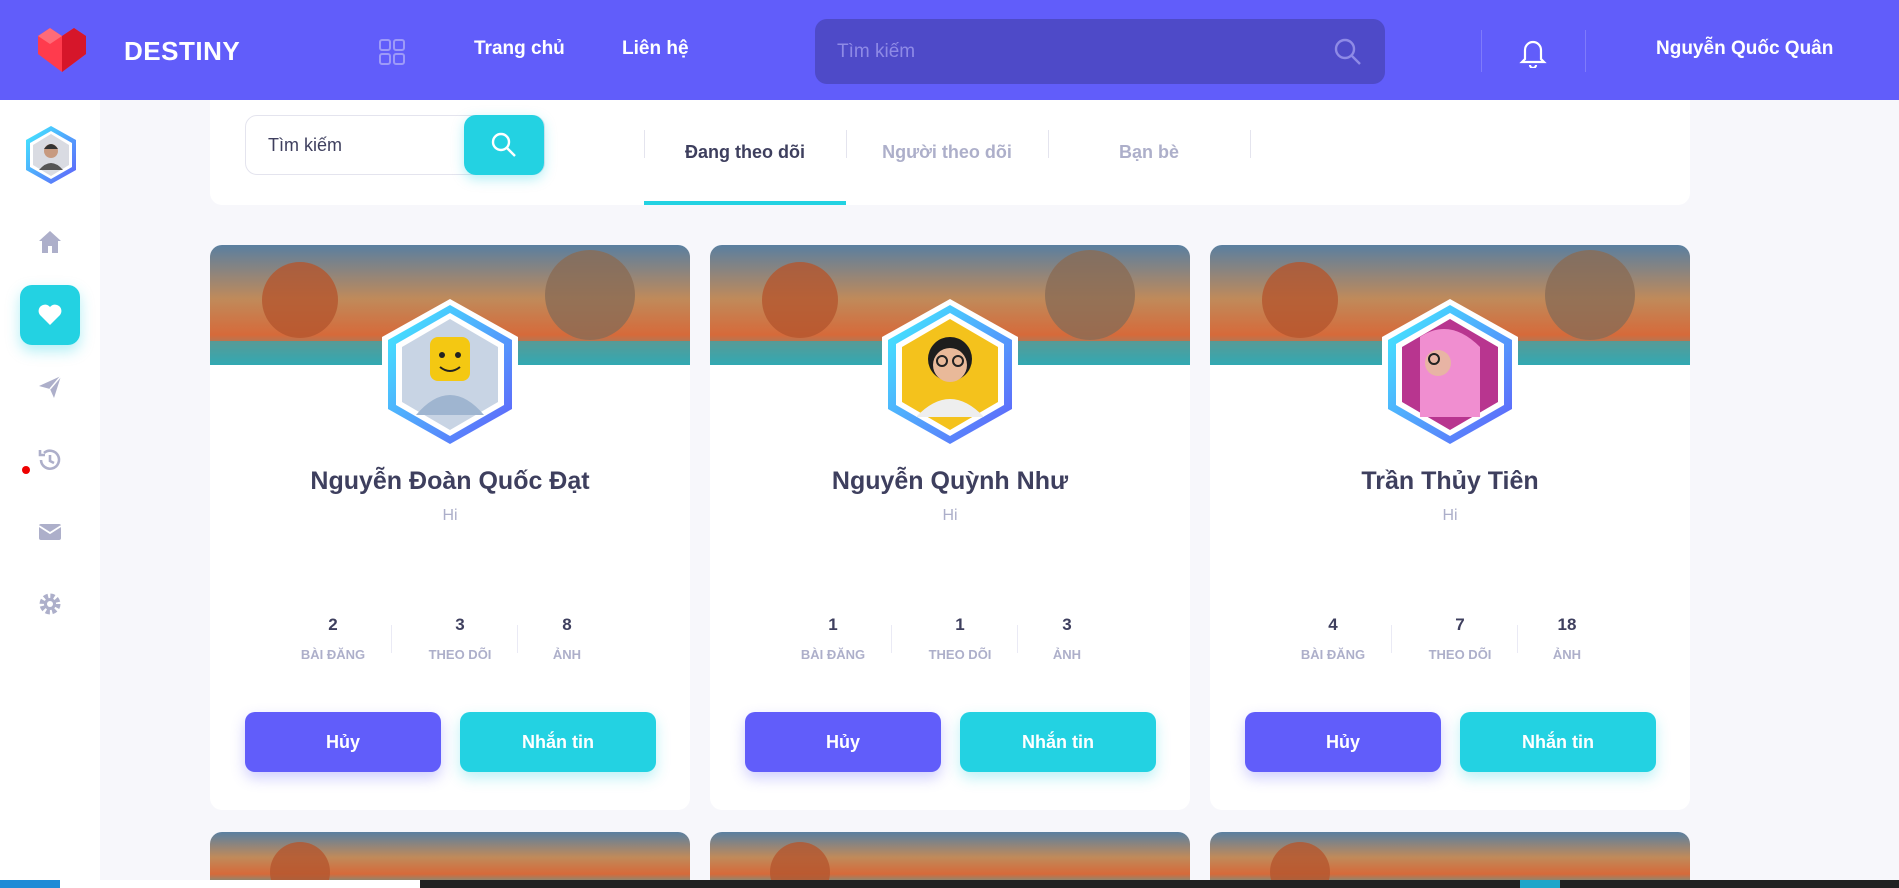  Describe the element at coordinates (1067, 638) in the screenshot. I see `stat-photos: 3 ẢNH` at that location.